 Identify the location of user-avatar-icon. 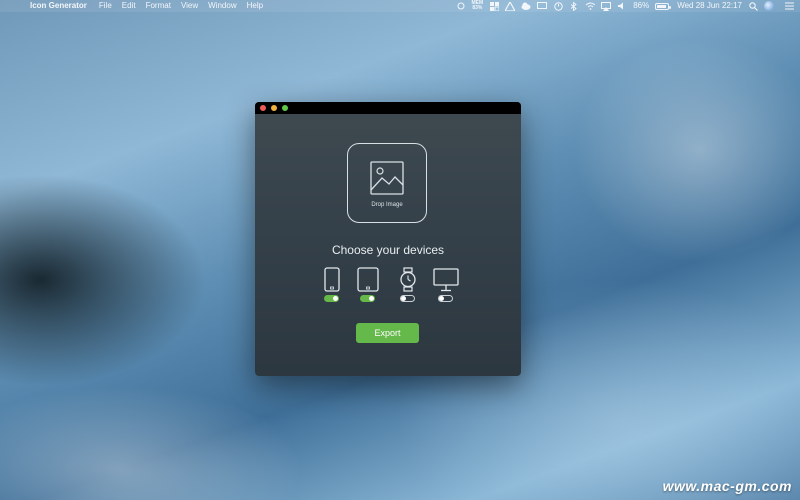
(769, 6).